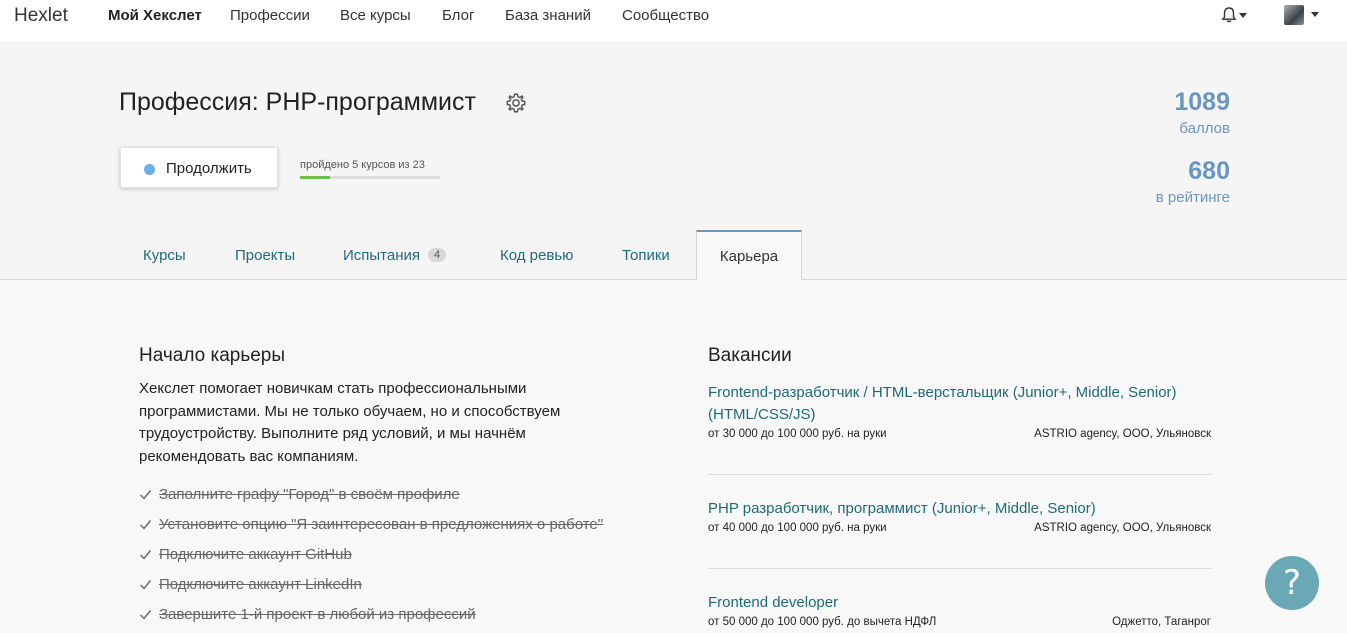 This screenshot has width=1347, height=633. Describe the element at coordinates (149, 169) in the screenshot. I see `status-dot` at that location.